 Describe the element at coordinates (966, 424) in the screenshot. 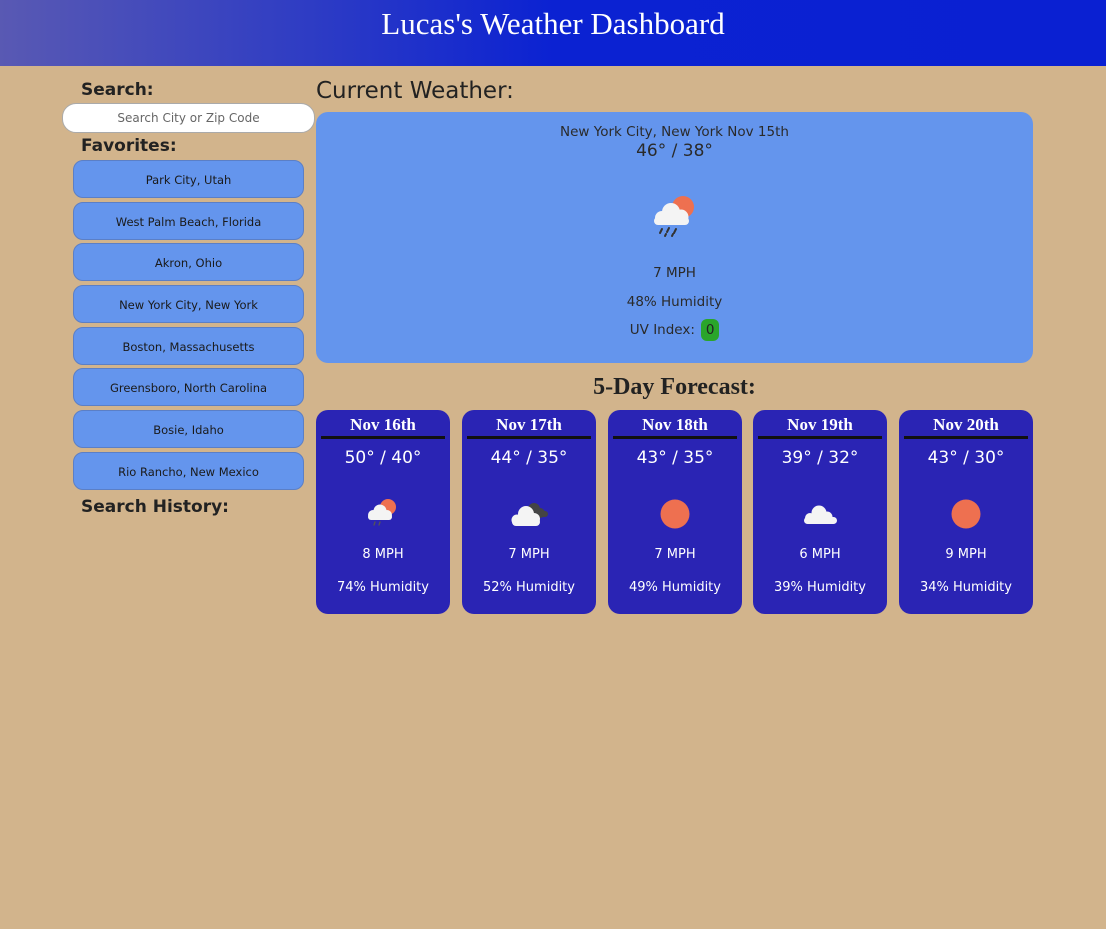

I see `forecast-date: Nov 20th` at that location.